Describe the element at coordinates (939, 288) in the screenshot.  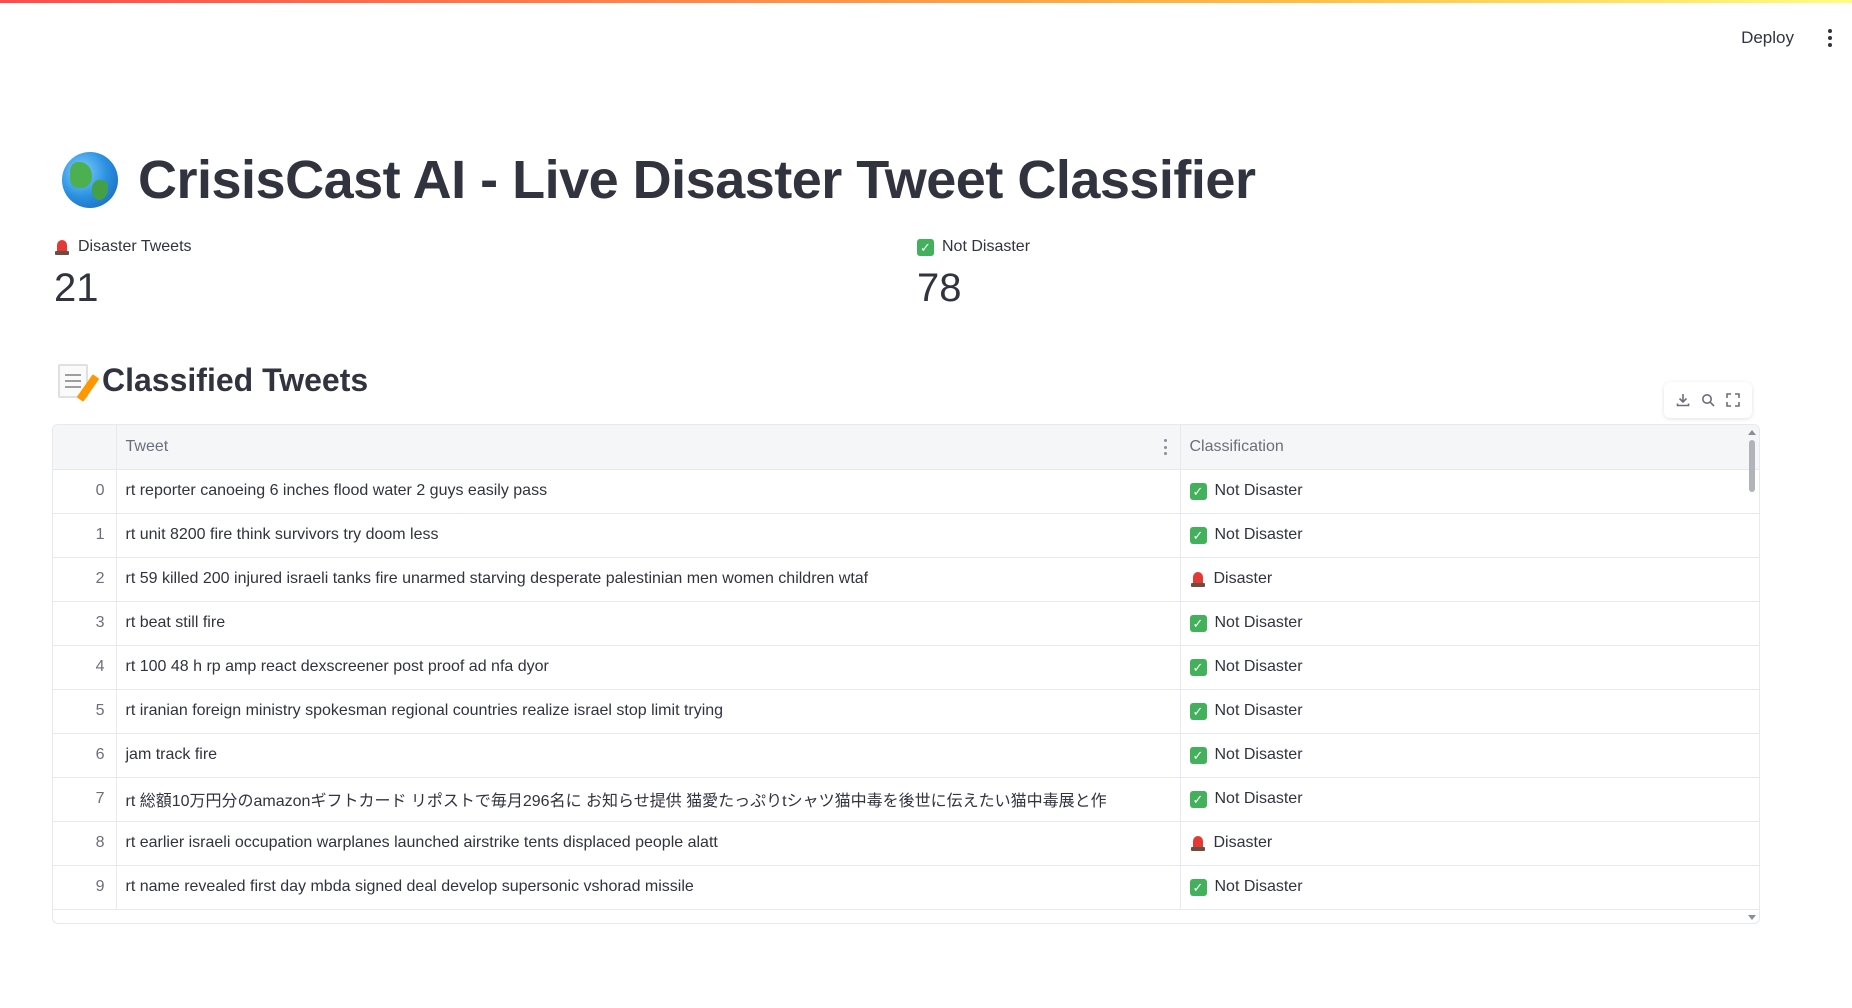
I see `metric-value: 78` at that location.